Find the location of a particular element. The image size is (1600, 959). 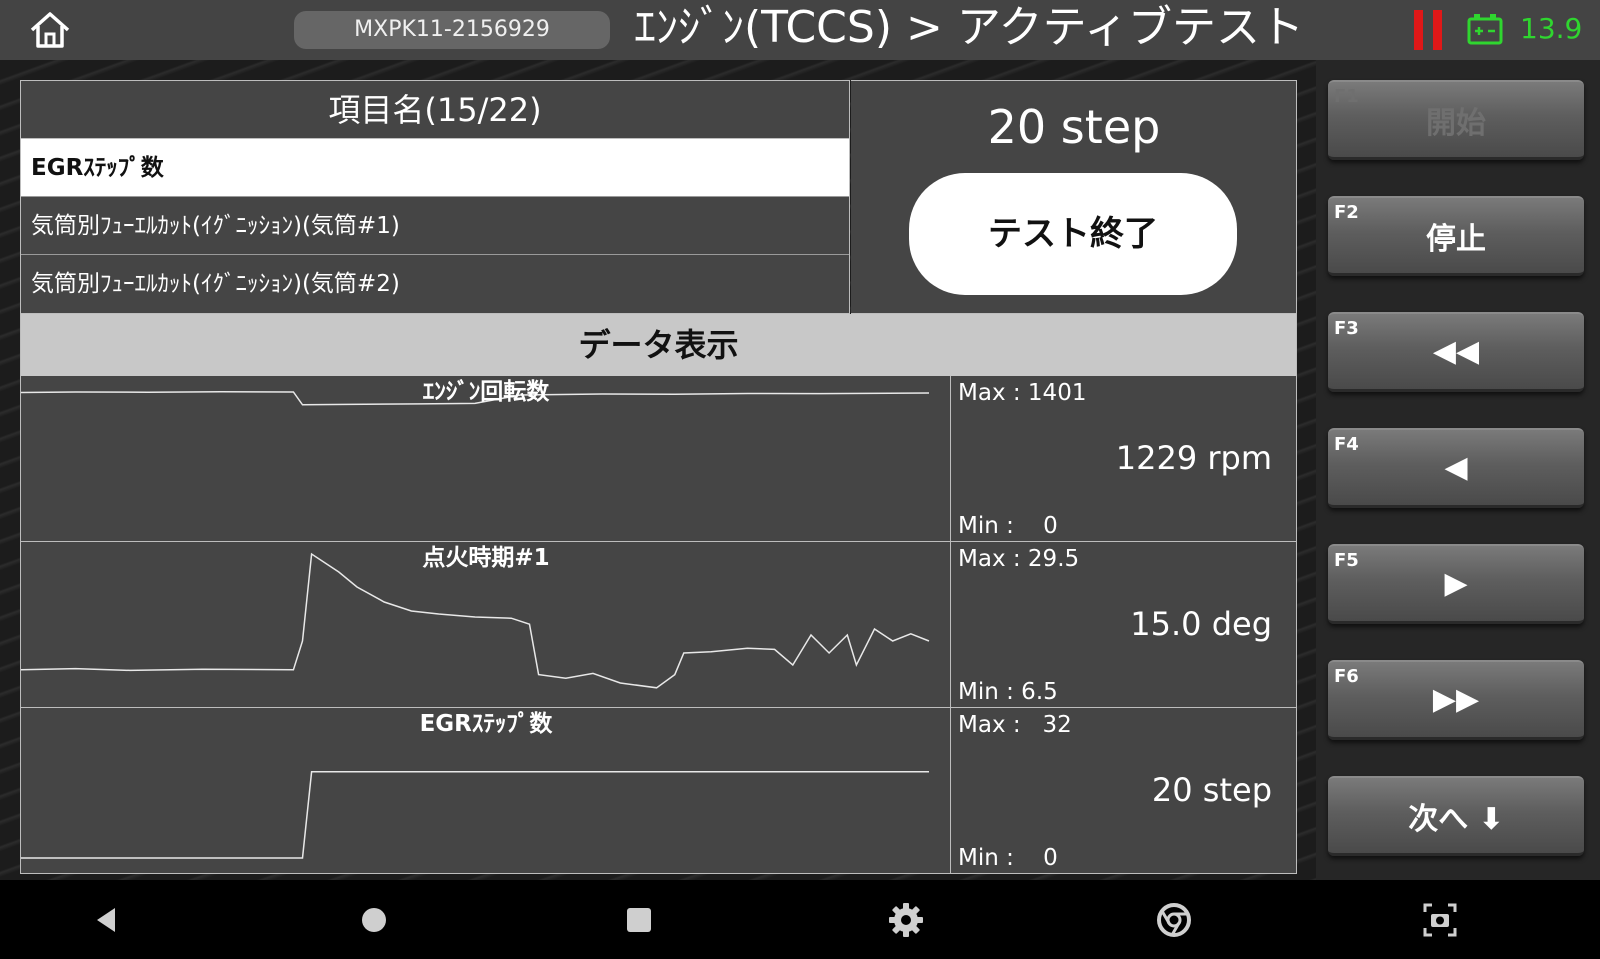

vehicle-id-badge: MXPK11-2156929 is located at coordinates (452, 30).